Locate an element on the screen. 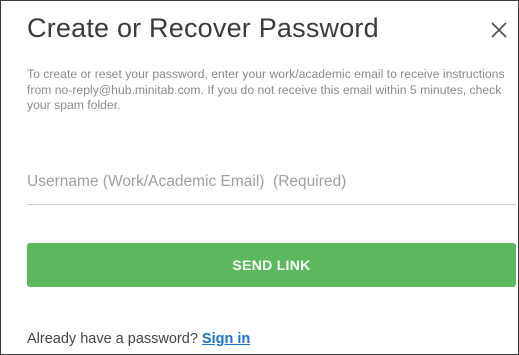 This screenshot has width=519, height=355. username-field is located at coordinates (271, 182).